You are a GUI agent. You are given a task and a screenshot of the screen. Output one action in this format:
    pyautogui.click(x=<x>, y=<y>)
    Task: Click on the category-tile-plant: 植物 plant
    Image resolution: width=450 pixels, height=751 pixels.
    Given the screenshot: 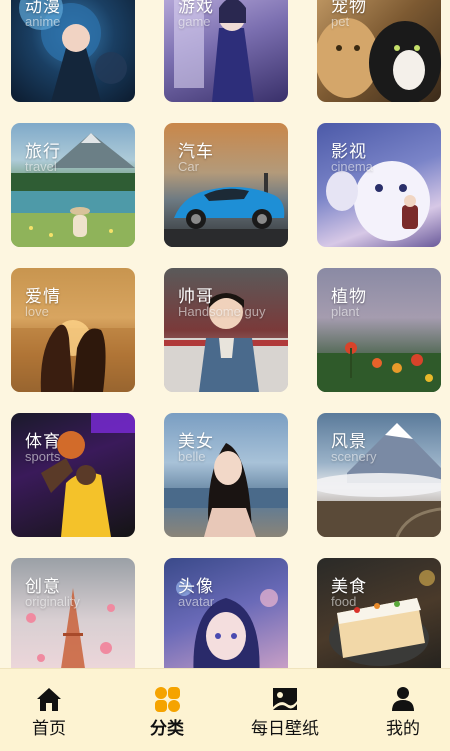 What is the action you would take?
    pyautogui.click(x=379, y=330)
    